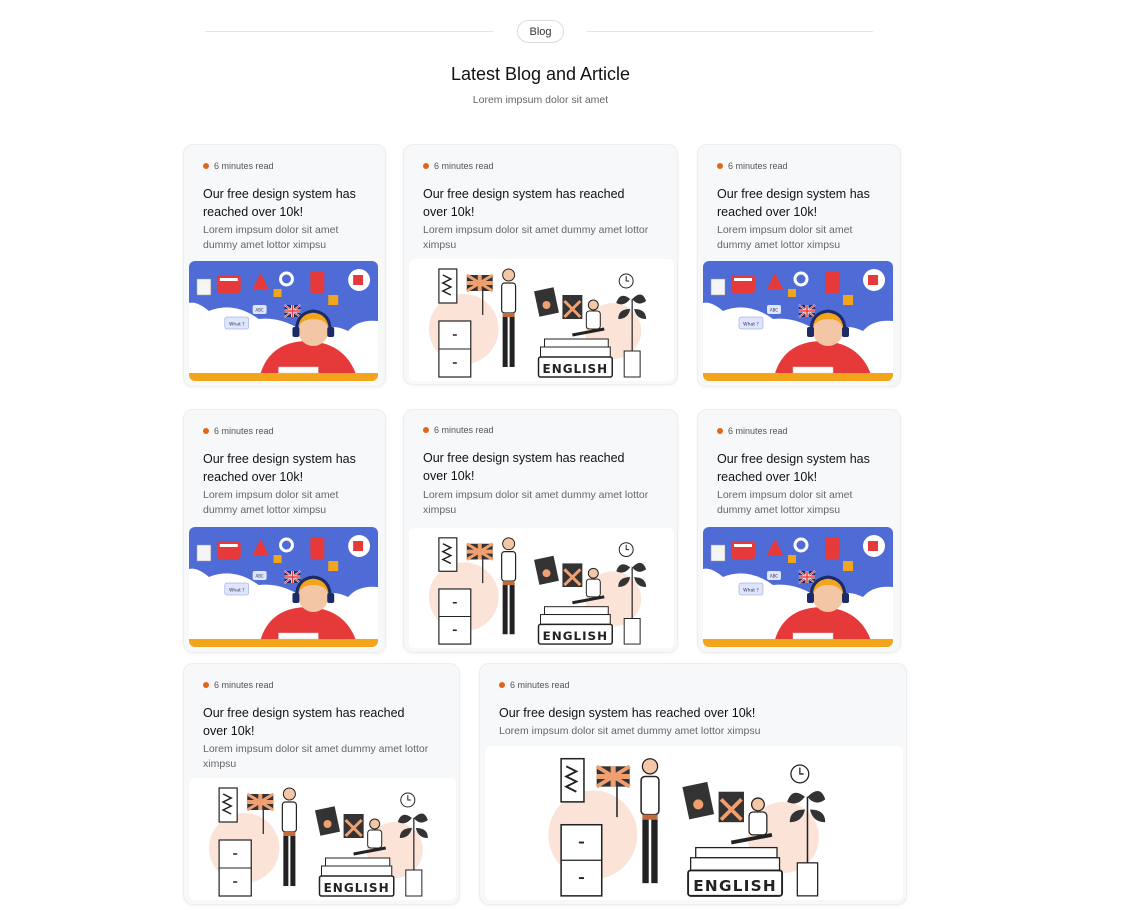 Image resolution: width=1121 pixels, height=910 pixels. I want to click on header-divider-right, so click(730, 31).